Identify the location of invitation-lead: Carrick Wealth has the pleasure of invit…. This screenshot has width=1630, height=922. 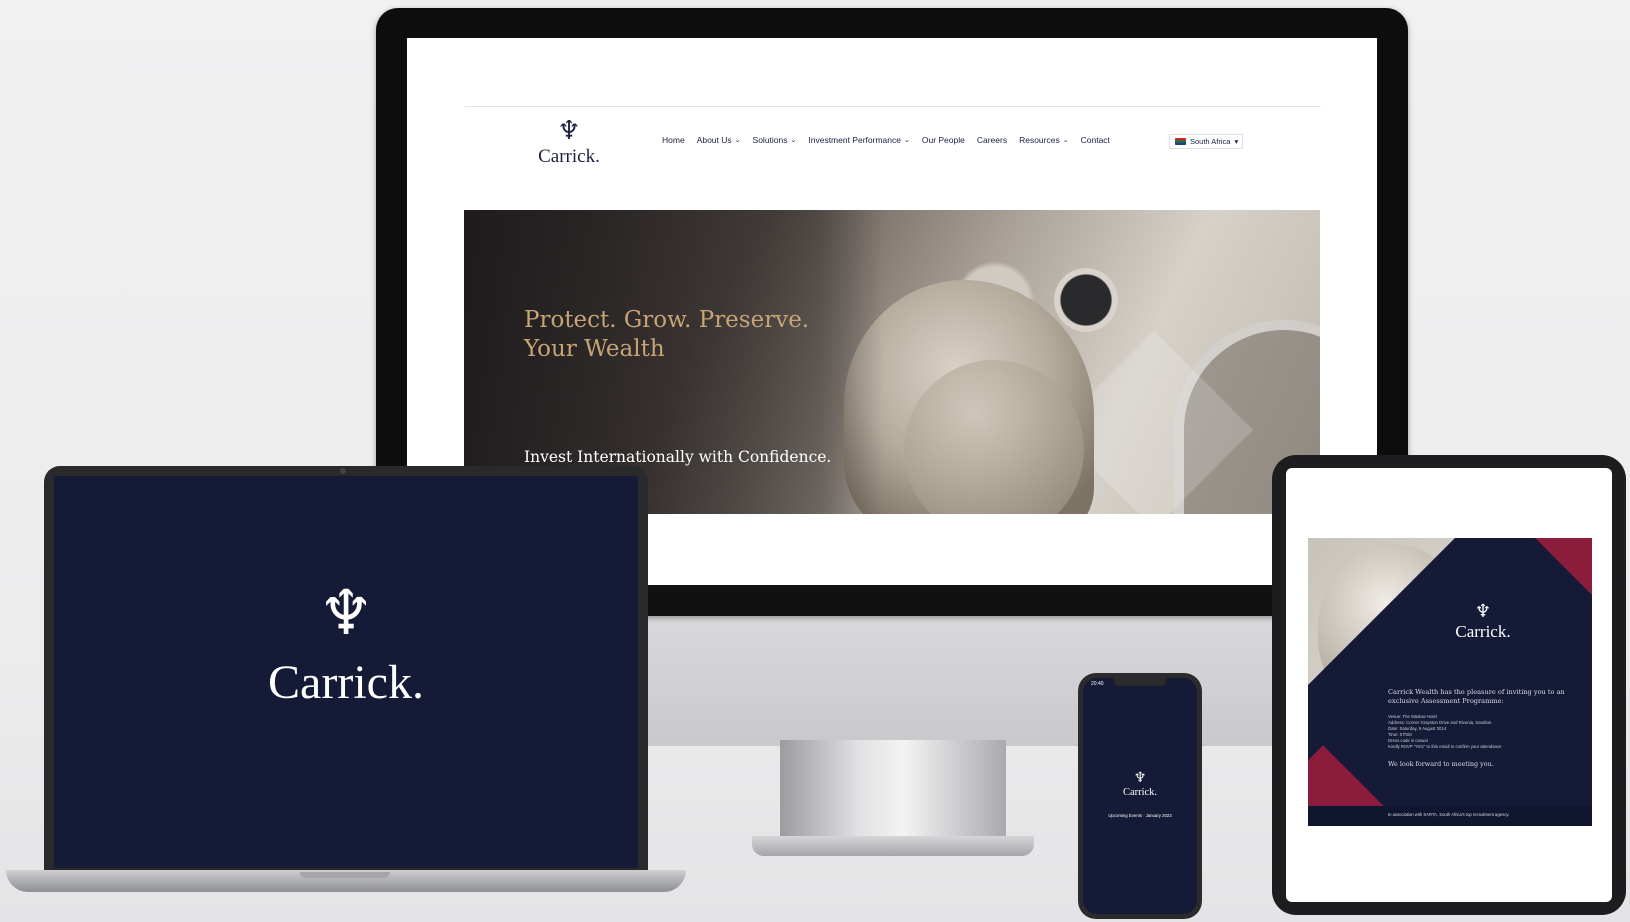
(1476, 696).